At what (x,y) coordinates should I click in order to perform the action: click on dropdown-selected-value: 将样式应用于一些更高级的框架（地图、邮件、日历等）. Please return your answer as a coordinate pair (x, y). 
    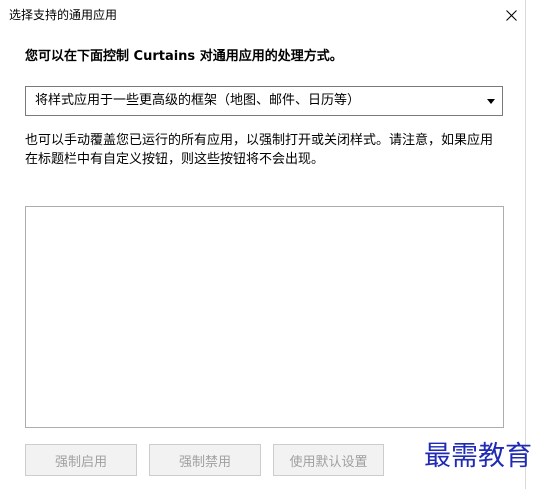
    Looking at the image, I should click on (198, 100).